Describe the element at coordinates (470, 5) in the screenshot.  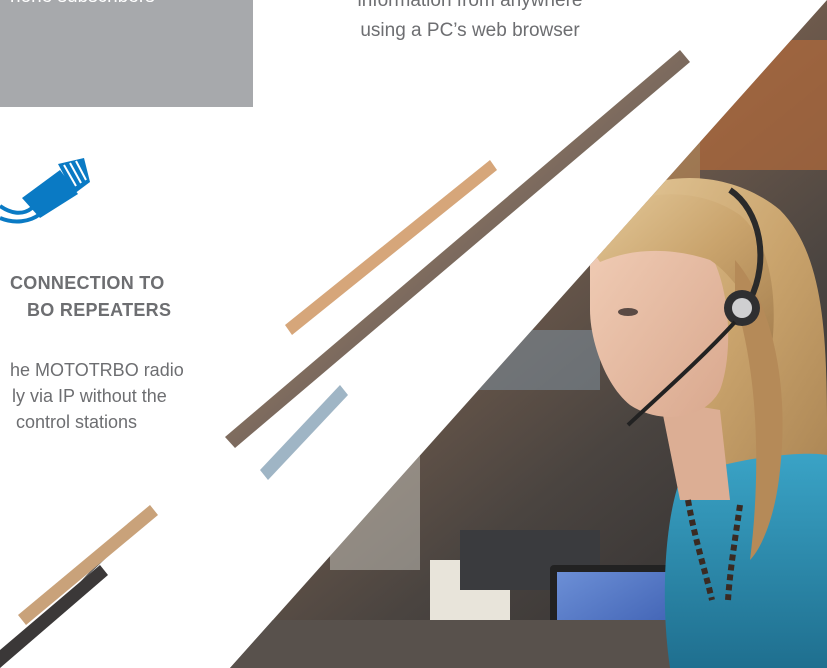
I see `web-browser-line-1: information from anywhere` at that location.